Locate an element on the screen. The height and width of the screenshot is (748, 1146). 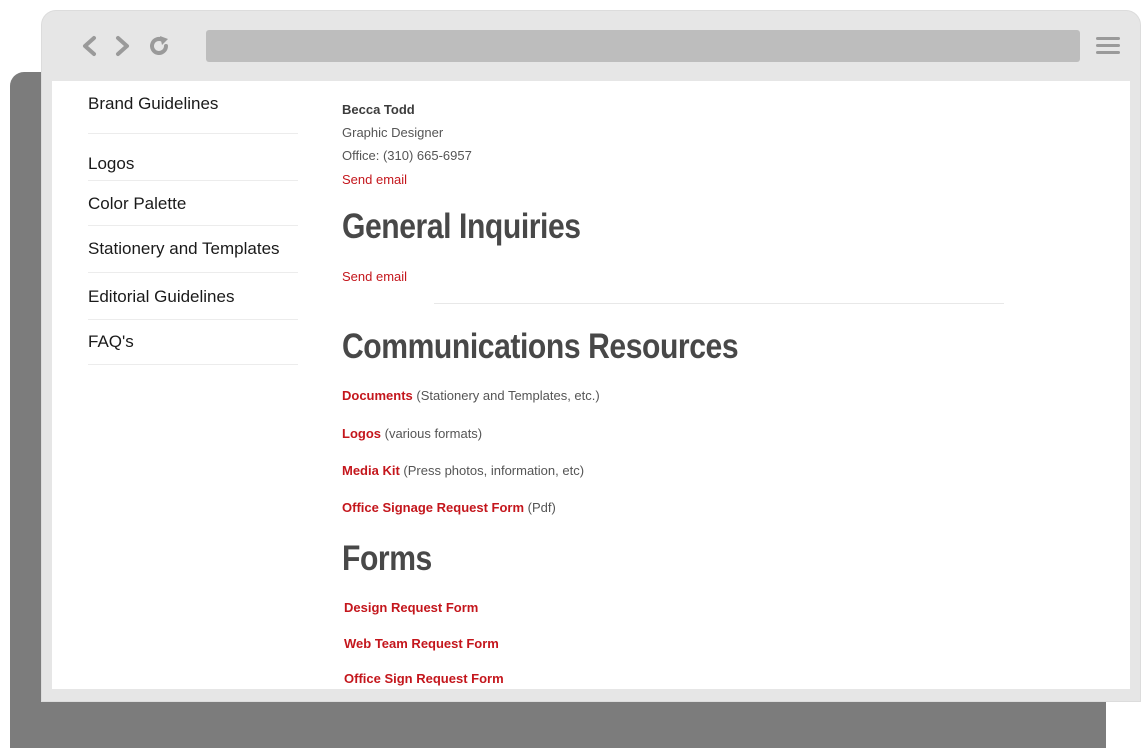
resource-item-logos: Logos (various formats) is located at coordinates (412, 433).